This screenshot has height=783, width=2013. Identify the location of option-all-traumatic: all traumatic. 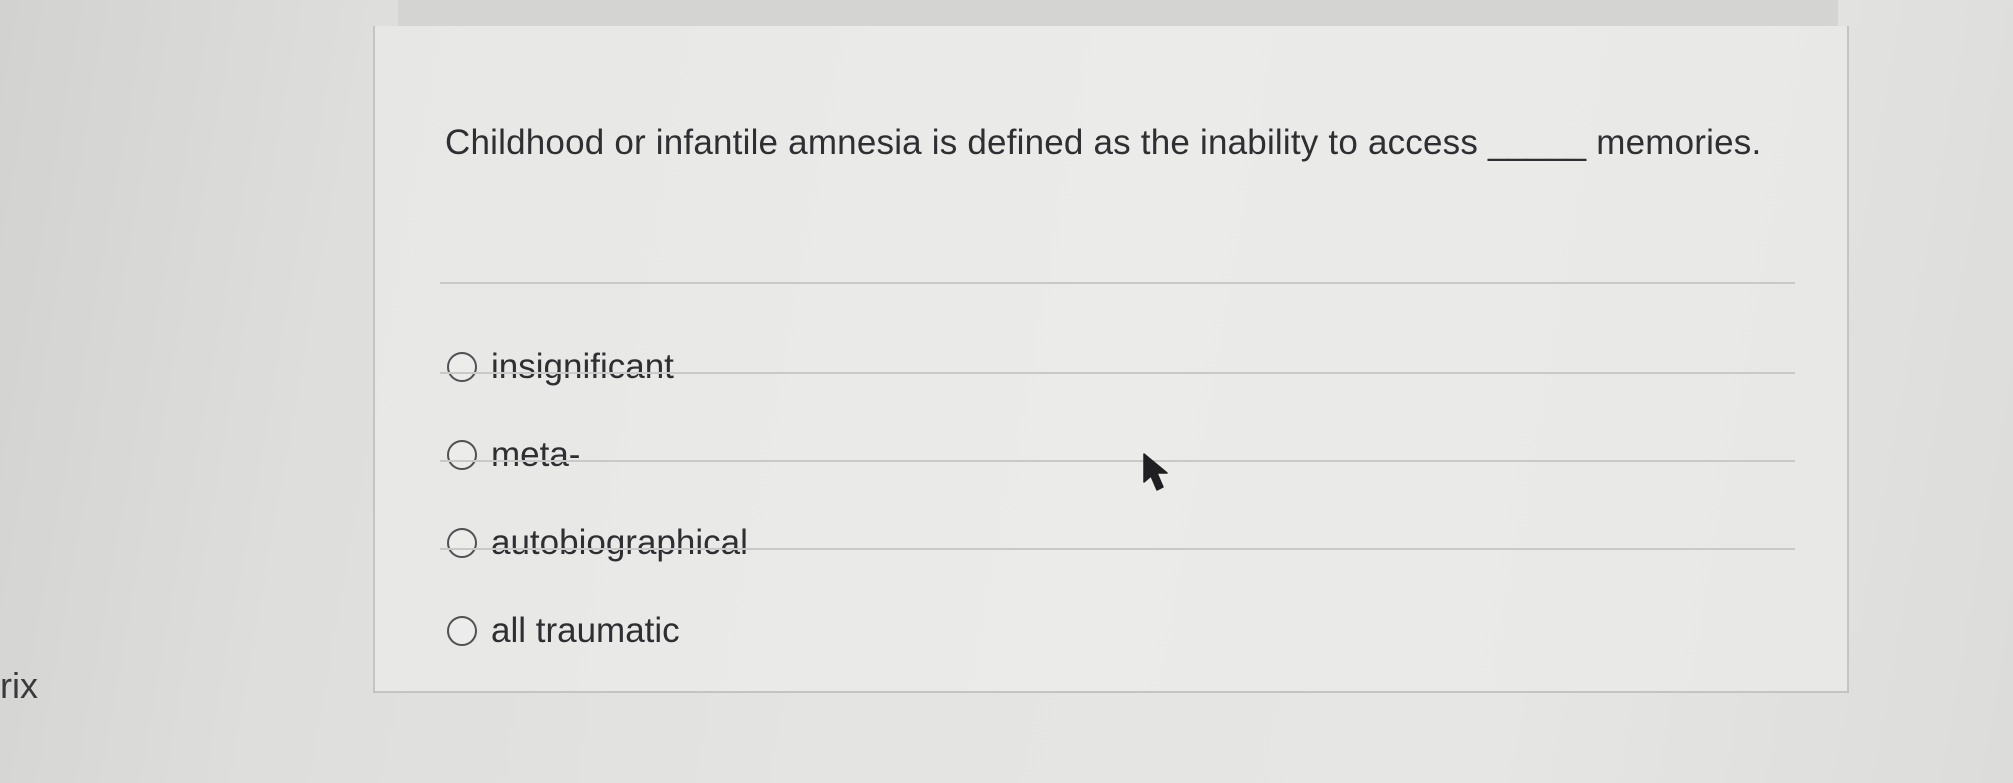
(563, 631).